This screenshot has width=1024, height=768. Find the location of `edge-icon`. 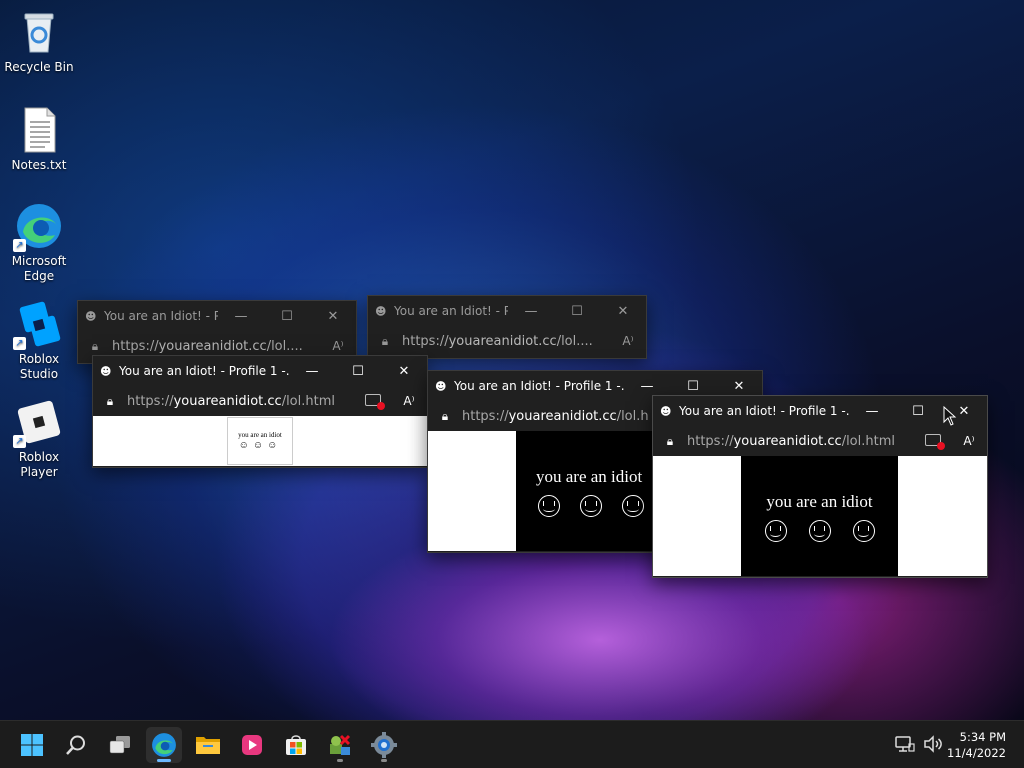

edge-icon is located at coordinates (164, 745).